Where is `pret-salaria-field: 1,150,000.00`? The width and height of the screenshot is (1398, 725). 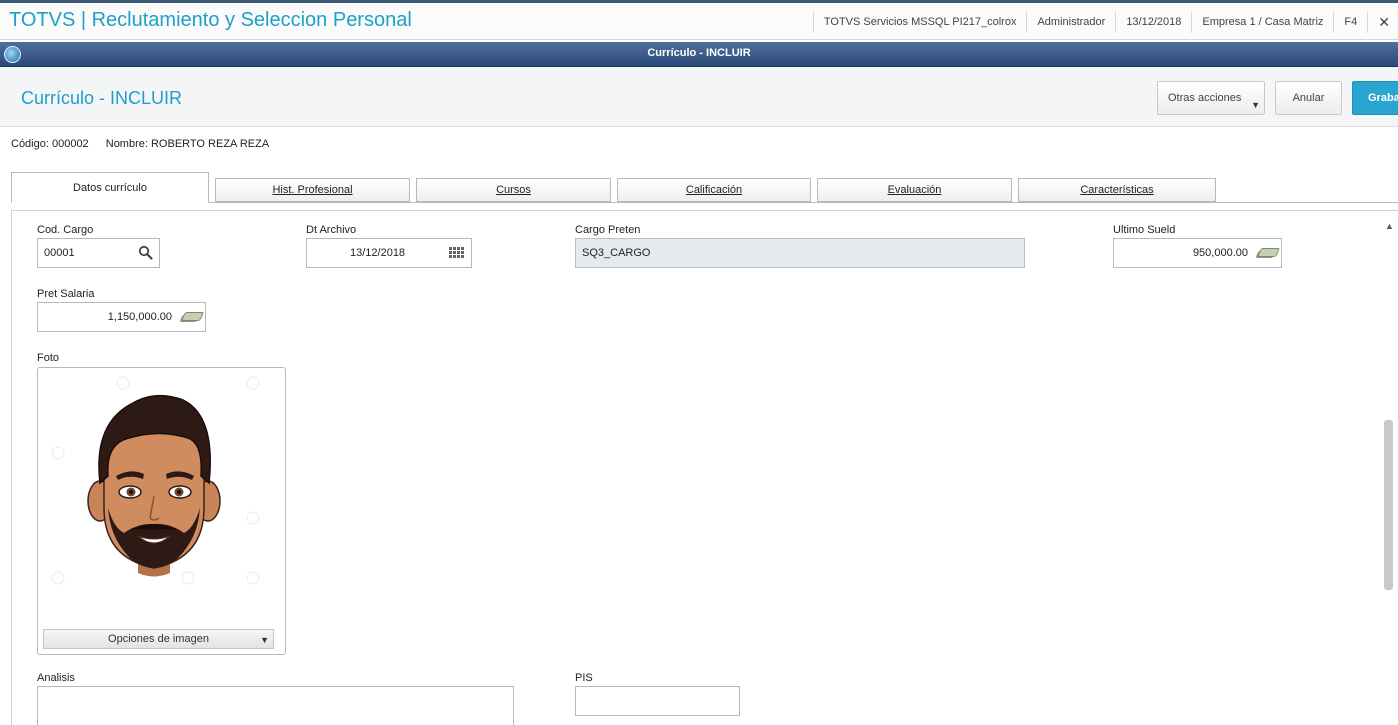 pret-salaria-field: 1,150,000.00 is located at coordinates (121, 317).